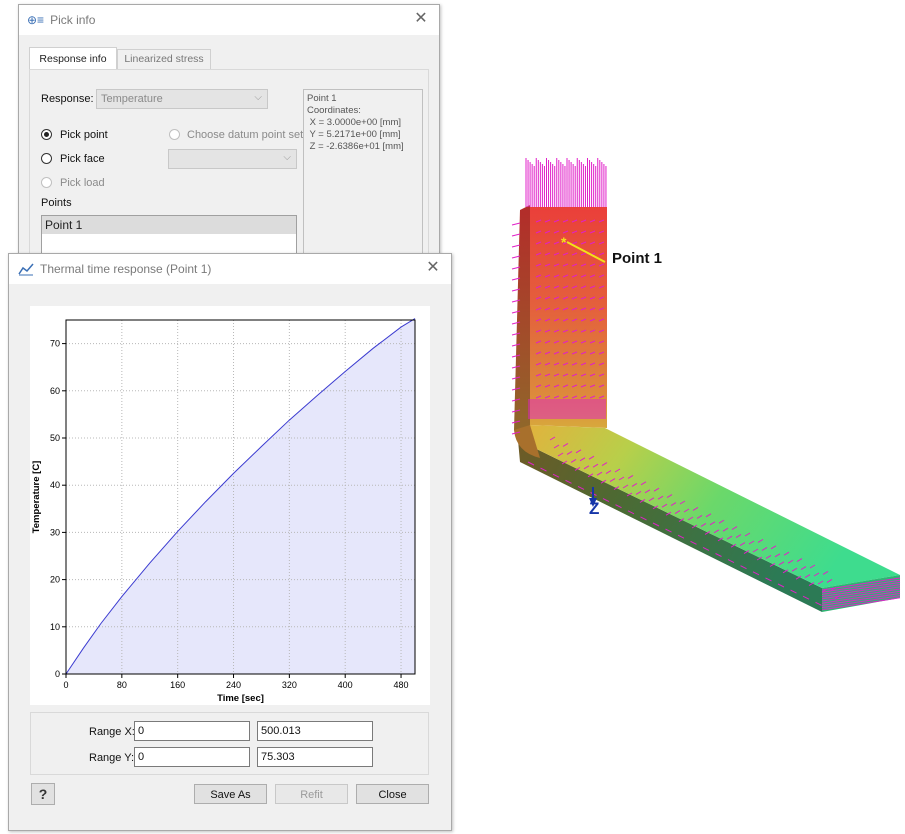 The image size is (905, 834). What do you see at coordinates (594, 508) in the screenshot?
I see `z-axis-label: Z` at bounding box center [594, 508].